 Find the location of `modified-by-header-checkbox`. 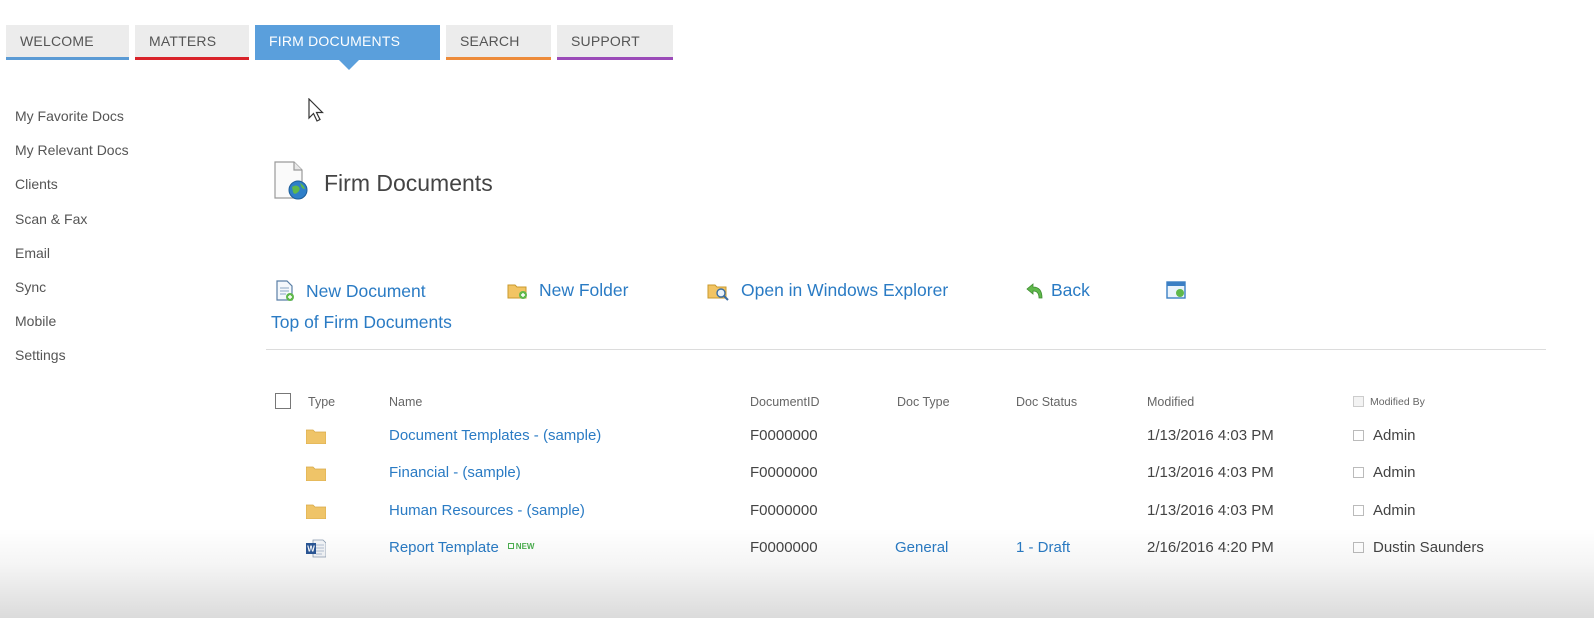

modified-by-header-checkbox is located at coordinates (1358, 401).